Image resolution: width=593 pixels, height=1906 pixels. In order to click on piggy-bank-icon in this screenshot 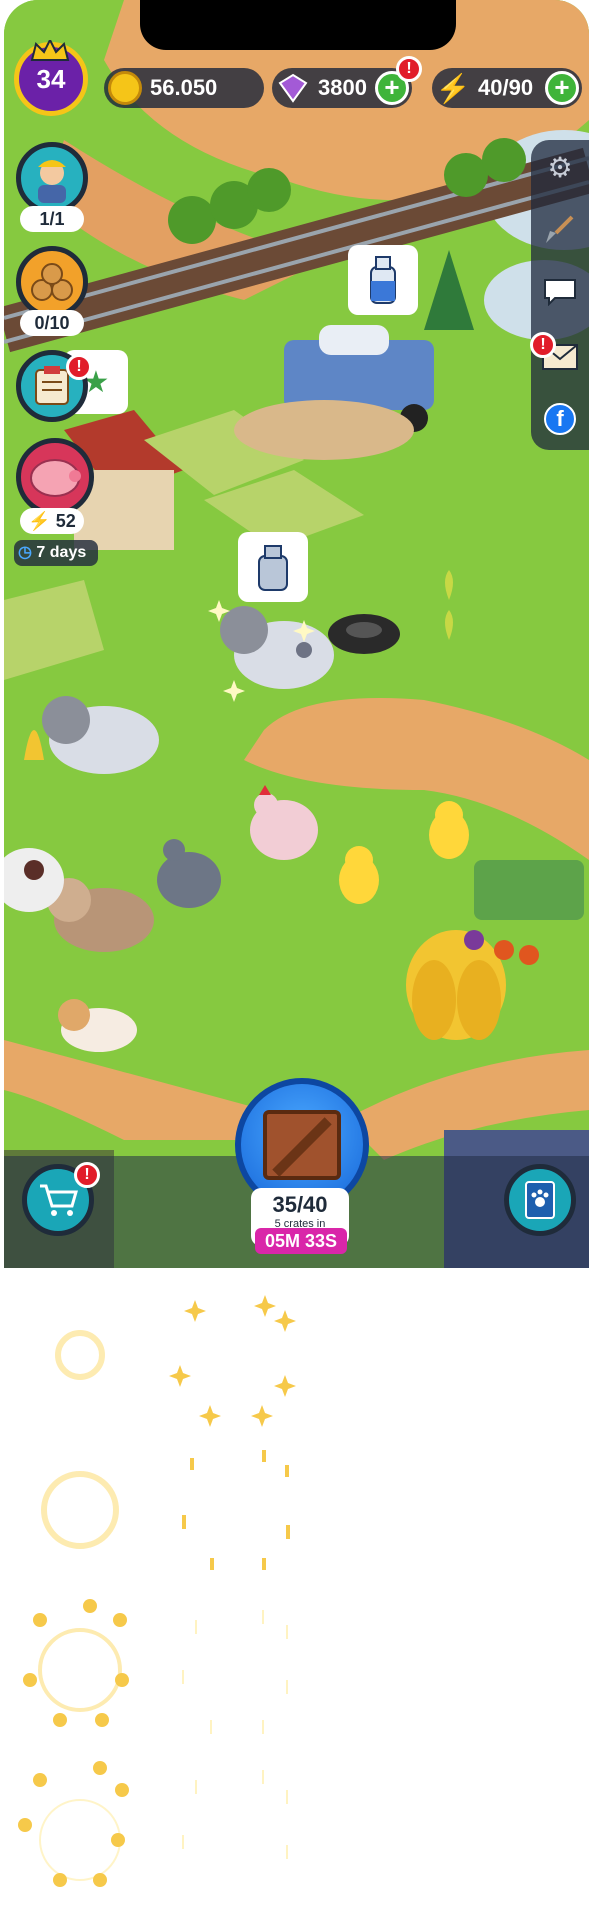, I will do `click(55, 478)`.